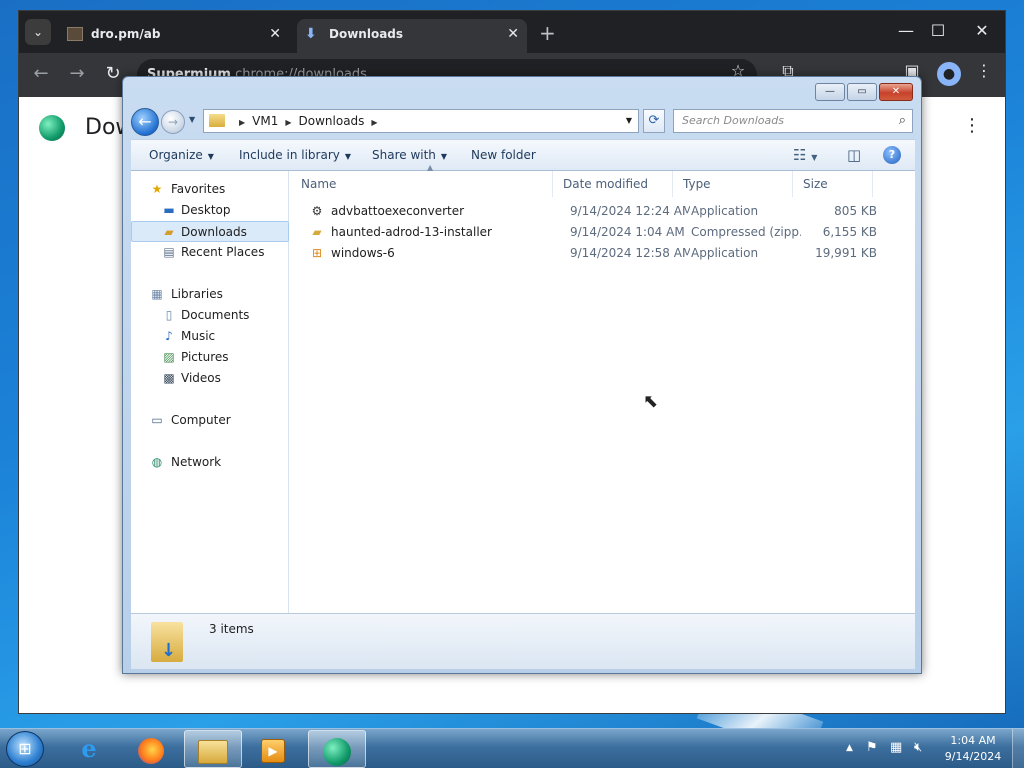 The width and height of the screenshot is (1024, 768). Describe the element at coordinates (176, 155) in the screenshot. I see `organize-label: Organize` at that location.